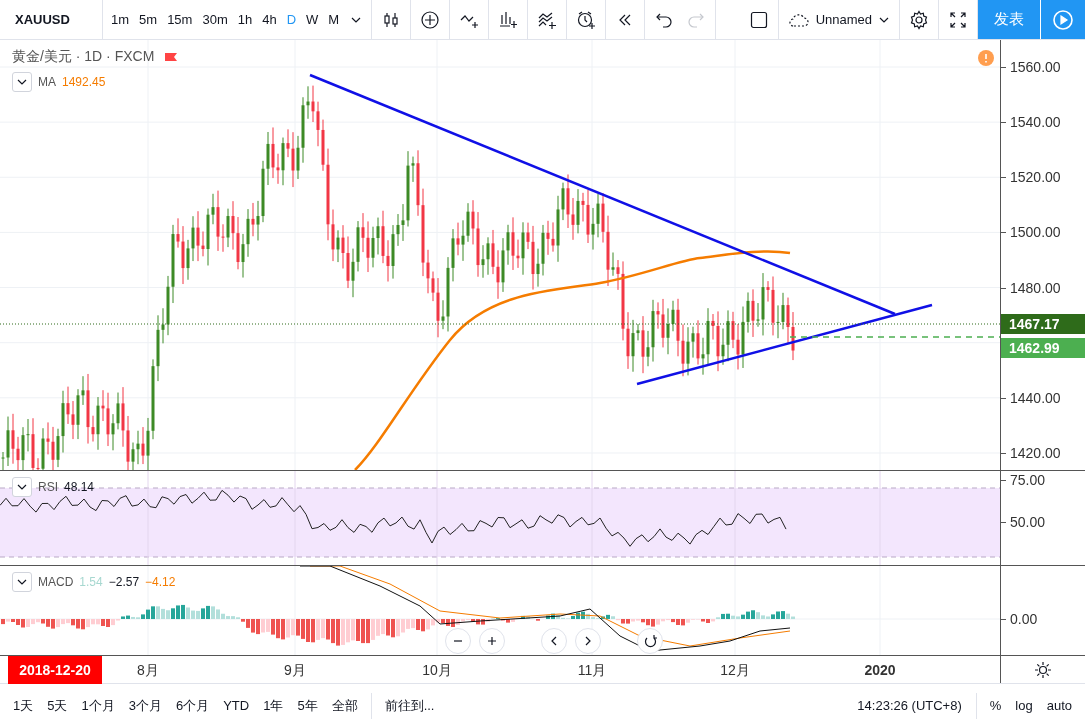 The width and height of the screenshot is (1085, 727). I want to click on reset-button, so click(650, 641).